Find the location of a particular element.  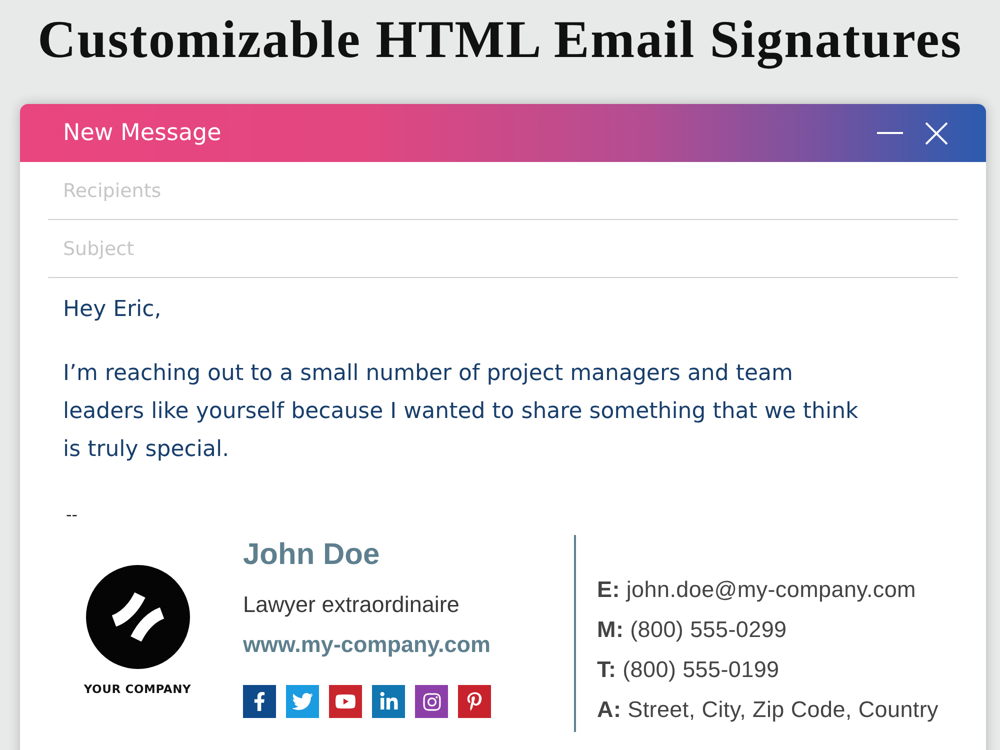

instagram-icon is located at coordinates (431, 701).